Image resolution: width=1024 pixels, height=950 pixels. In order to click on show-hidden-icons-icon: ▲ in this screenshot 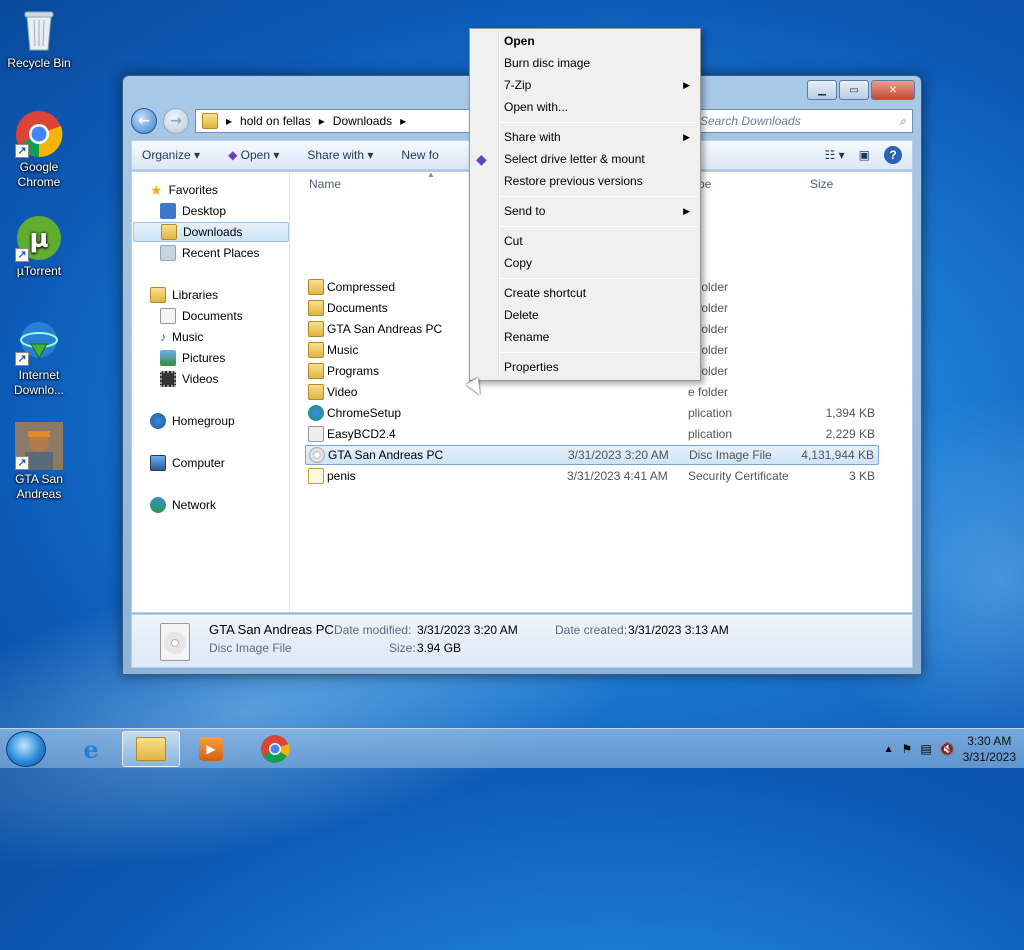, I will do `click(889, 749)`.